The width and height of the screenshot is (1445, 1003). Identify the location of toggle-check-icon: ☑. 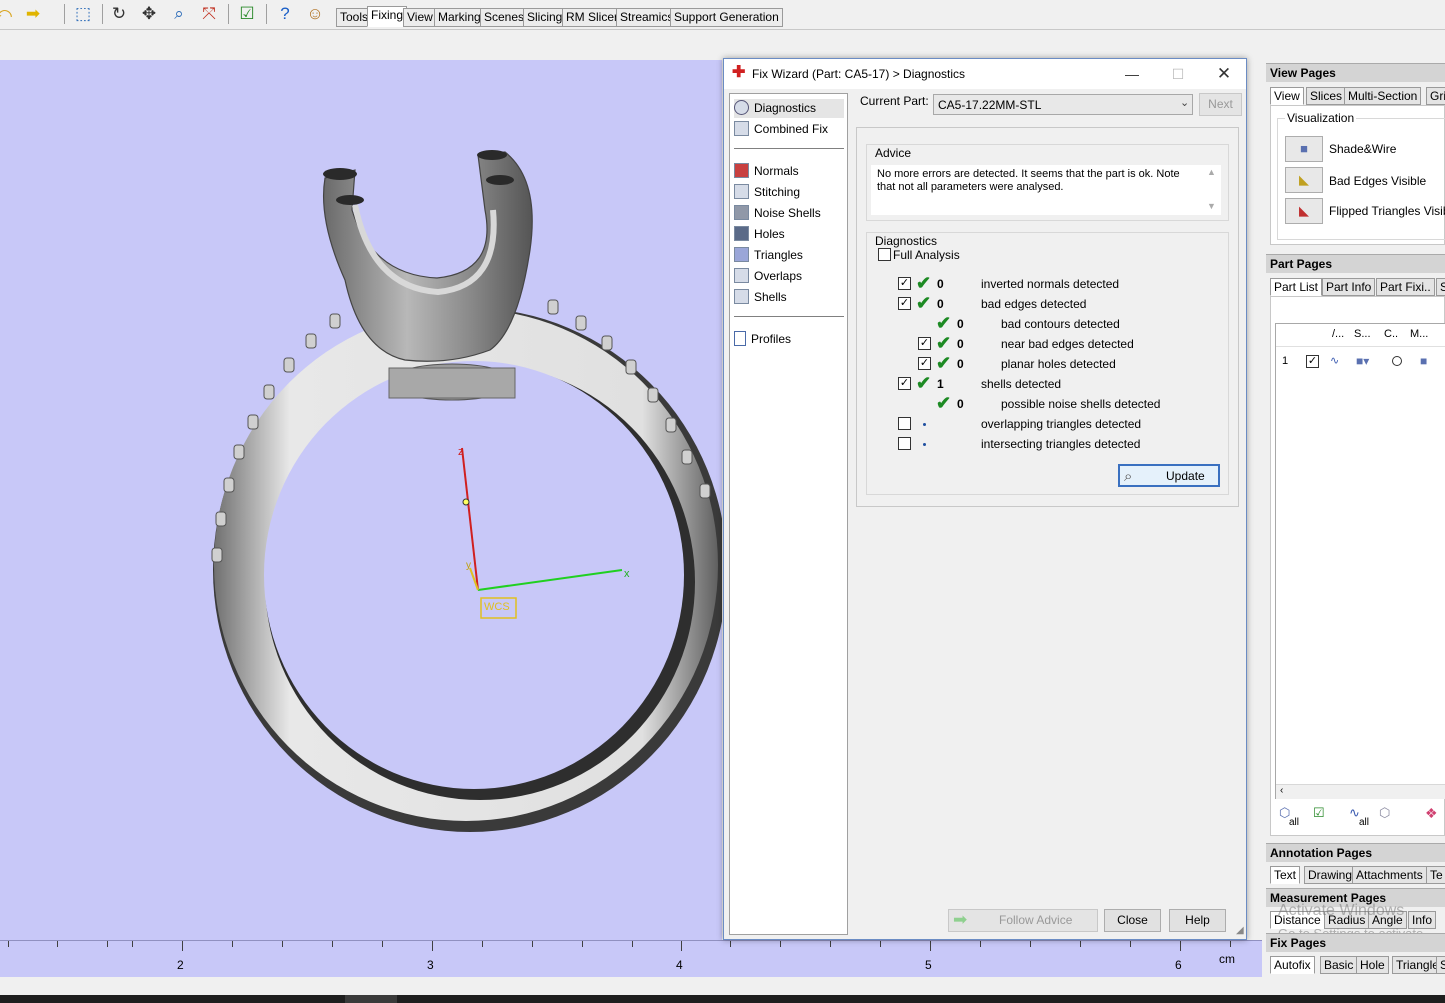
(1319, 813).